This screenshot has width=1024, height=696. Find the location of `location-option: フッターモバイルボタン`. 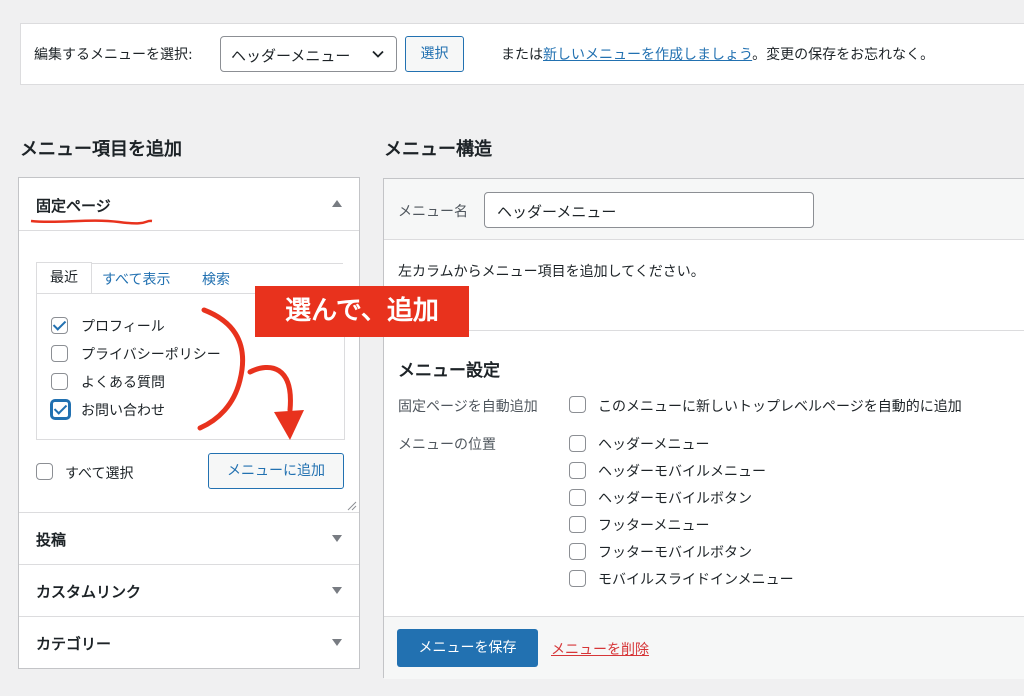

location-option: フッターモバイルボタン is located at coordinates (719, 552).